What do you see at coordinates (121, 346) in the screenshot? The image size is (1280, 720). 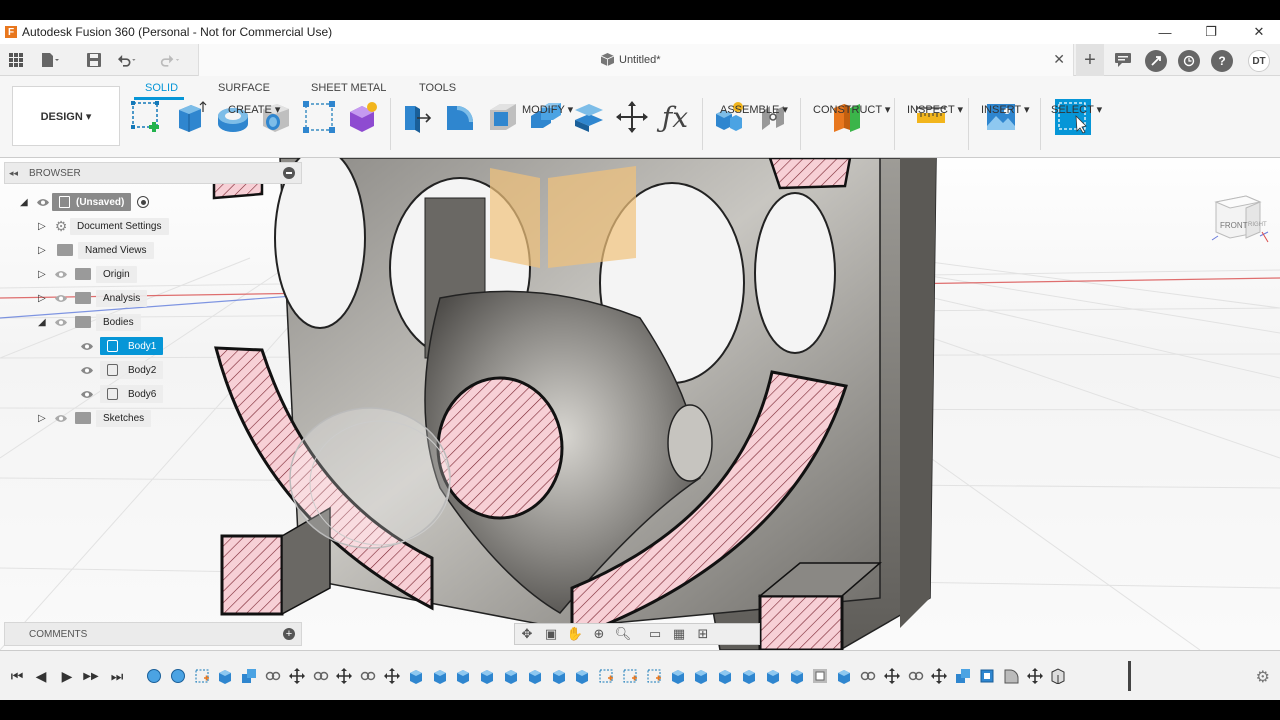 I see `tree-item-body1: Body1` at bounding box center [121, 346].